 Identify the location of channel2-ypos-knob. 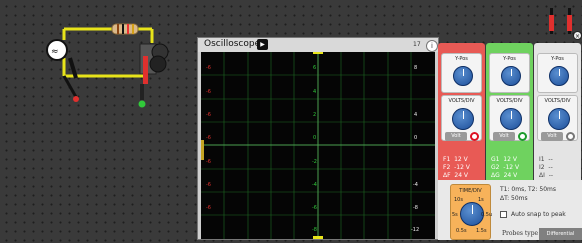
(511, 76).